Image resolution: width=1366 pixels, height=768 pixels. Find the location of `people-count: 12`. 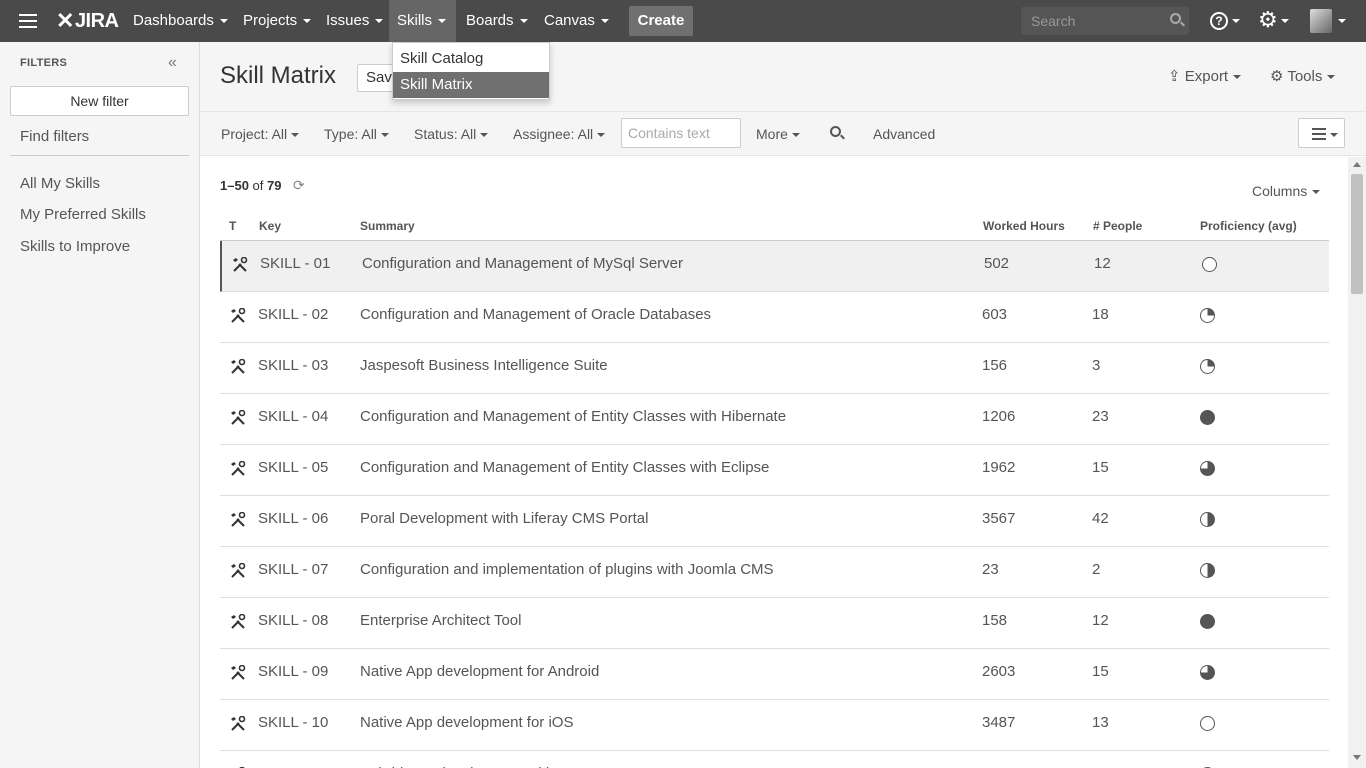

people-count: 12 is located at coordinates (1102, 263).